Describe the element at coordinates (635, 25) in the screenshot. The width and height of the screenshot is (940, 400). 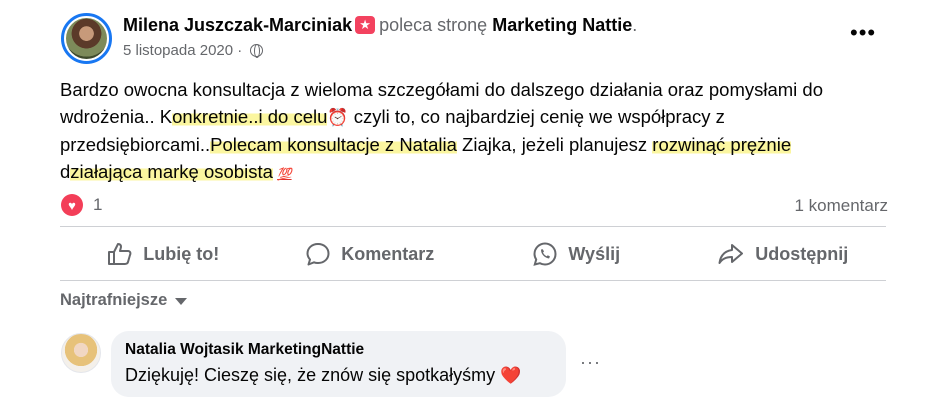
I see `header-period: .` at that location.